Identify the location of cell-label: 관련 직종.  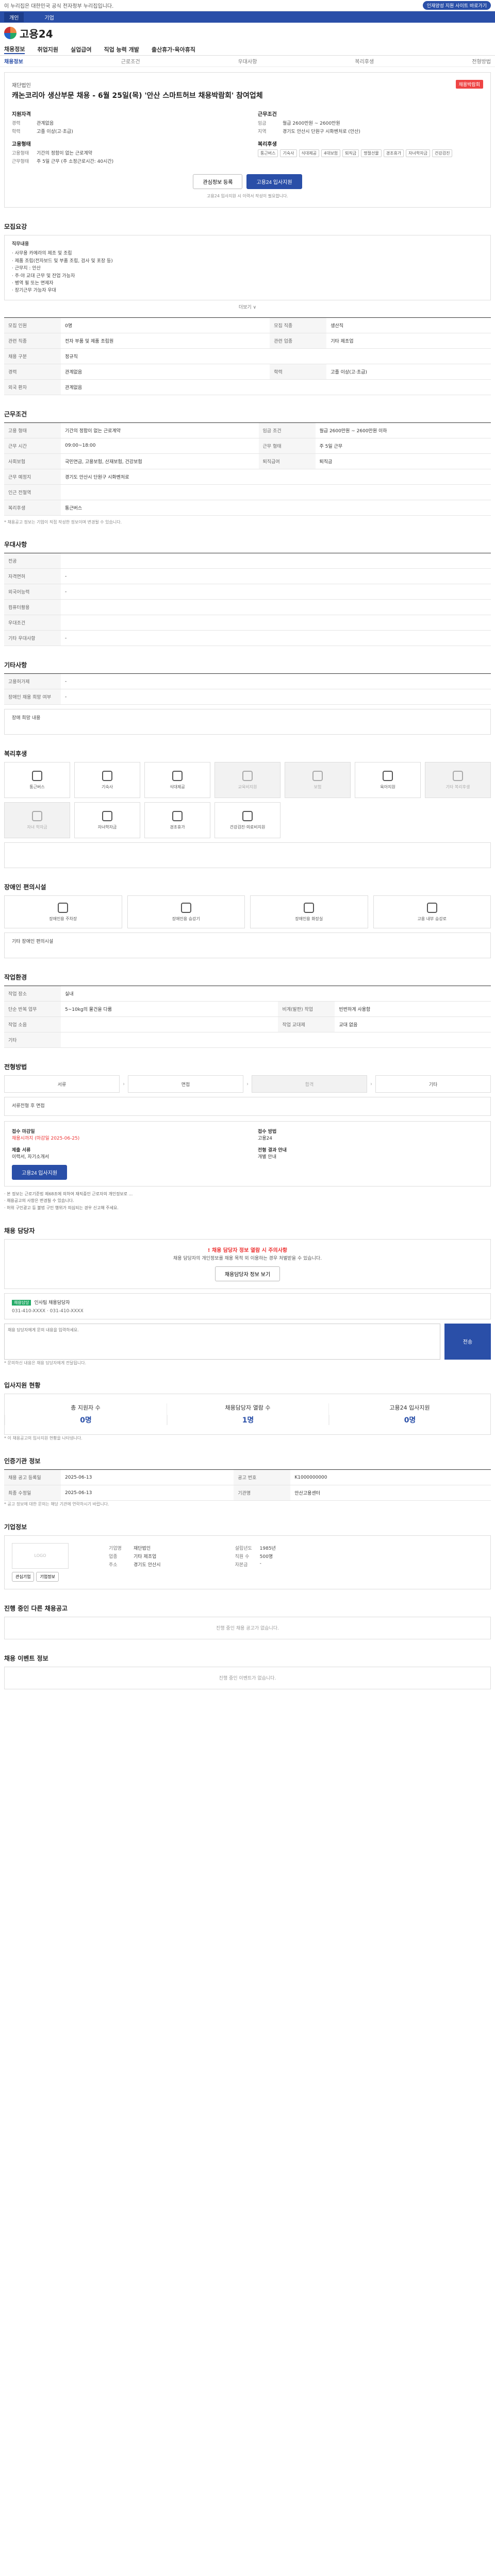
(32, 341).